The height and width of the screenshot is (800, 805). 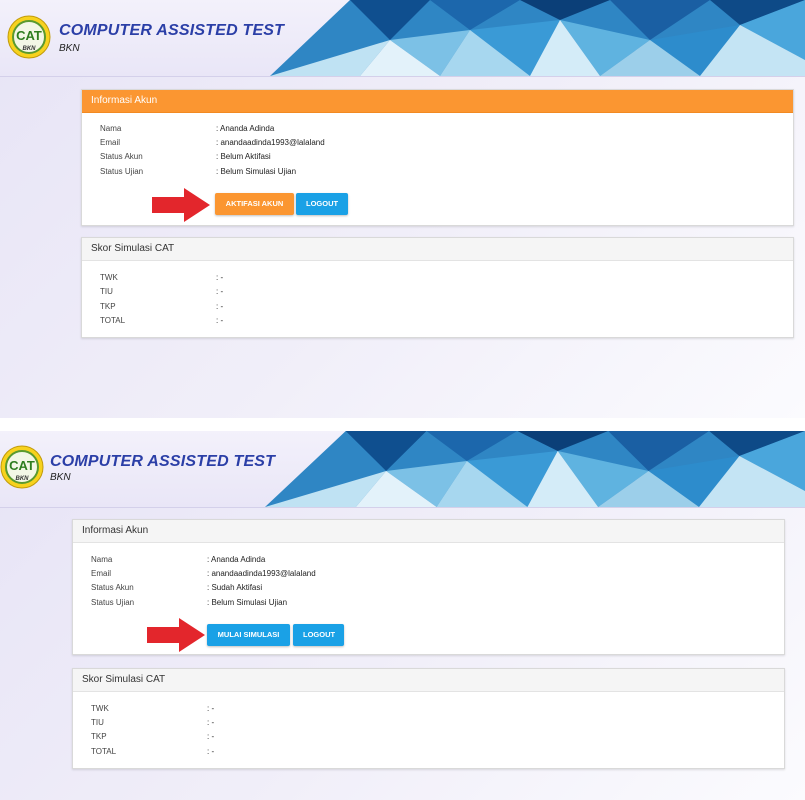 I want to click on activate-account-button: AKTIFASI AKUN, so click(x=254, y=204).